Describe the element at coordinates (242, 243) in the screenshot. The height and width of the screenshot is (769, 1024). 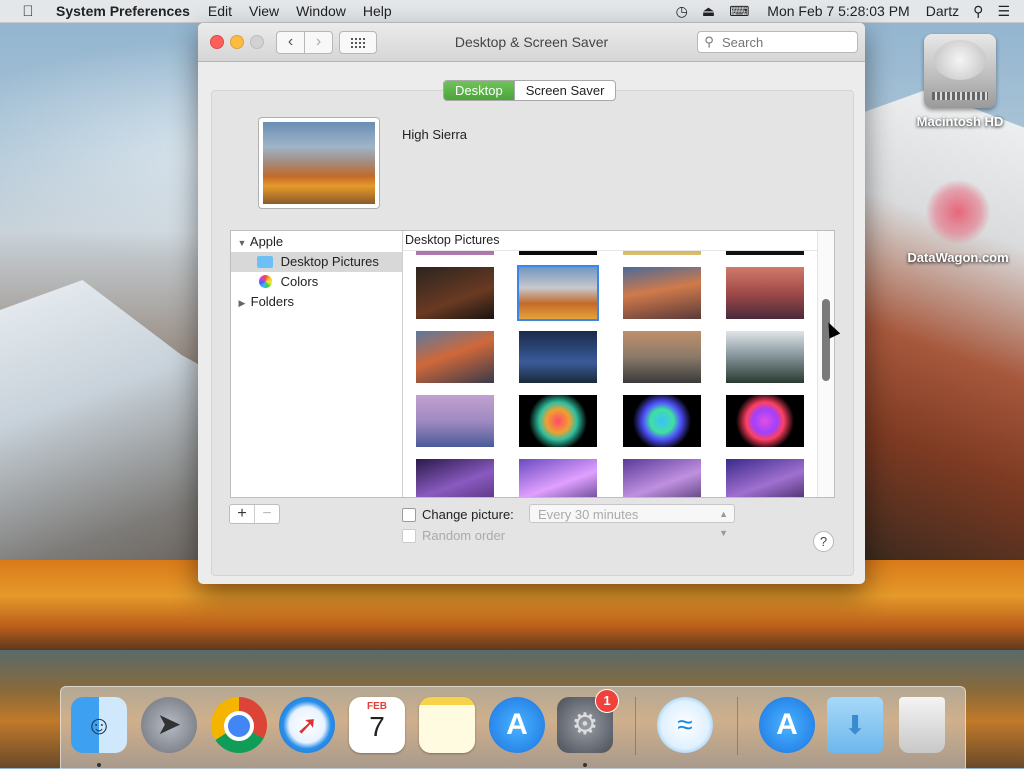
I see `disclosure-down-icon: ▼` at that location.